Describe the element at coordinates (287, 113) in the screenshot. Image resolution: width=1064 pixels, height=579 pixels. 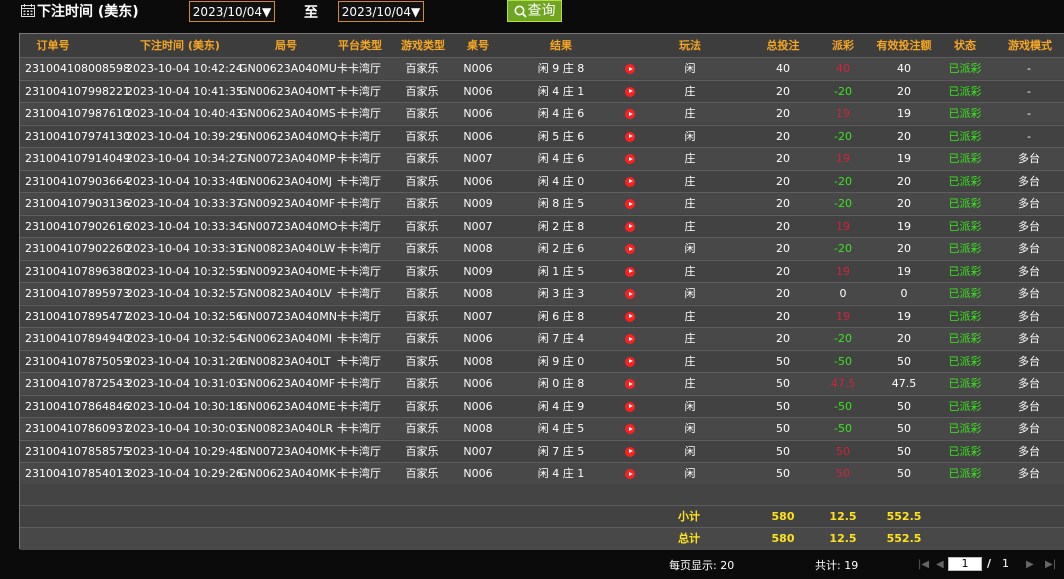
I see `cell-round-no: GN00623A040MS` at that location.